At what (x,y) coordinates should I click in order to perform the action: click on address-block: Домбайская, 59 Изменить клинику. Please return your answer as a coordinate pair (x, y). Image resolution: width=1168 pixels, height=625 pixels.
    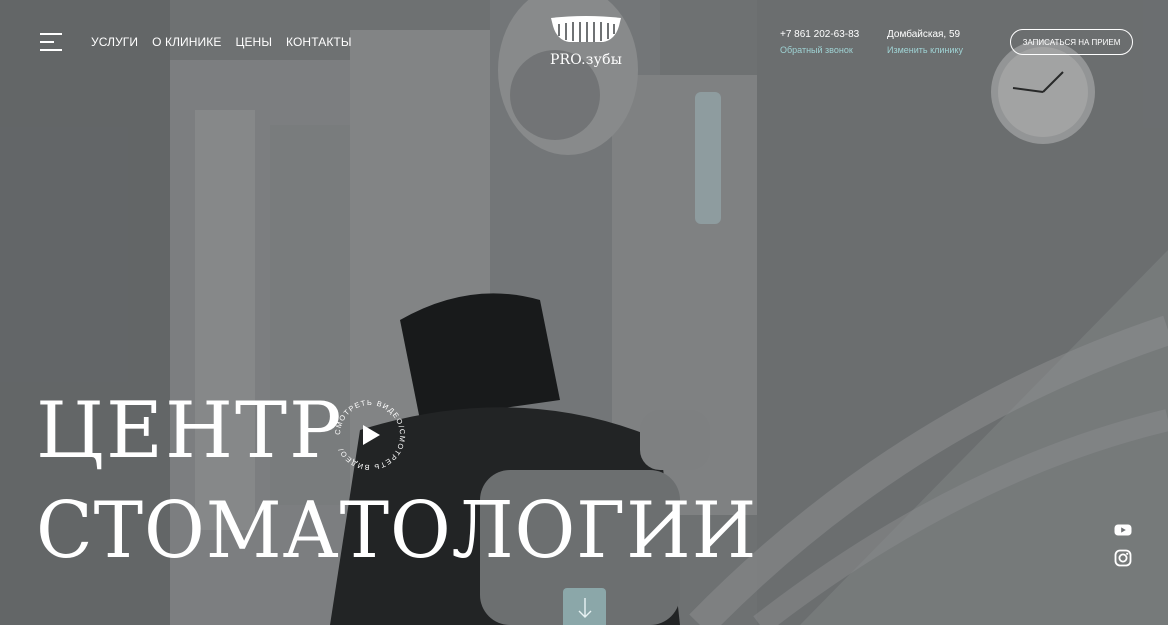
    Looking at the image, I should click on (925, 42).